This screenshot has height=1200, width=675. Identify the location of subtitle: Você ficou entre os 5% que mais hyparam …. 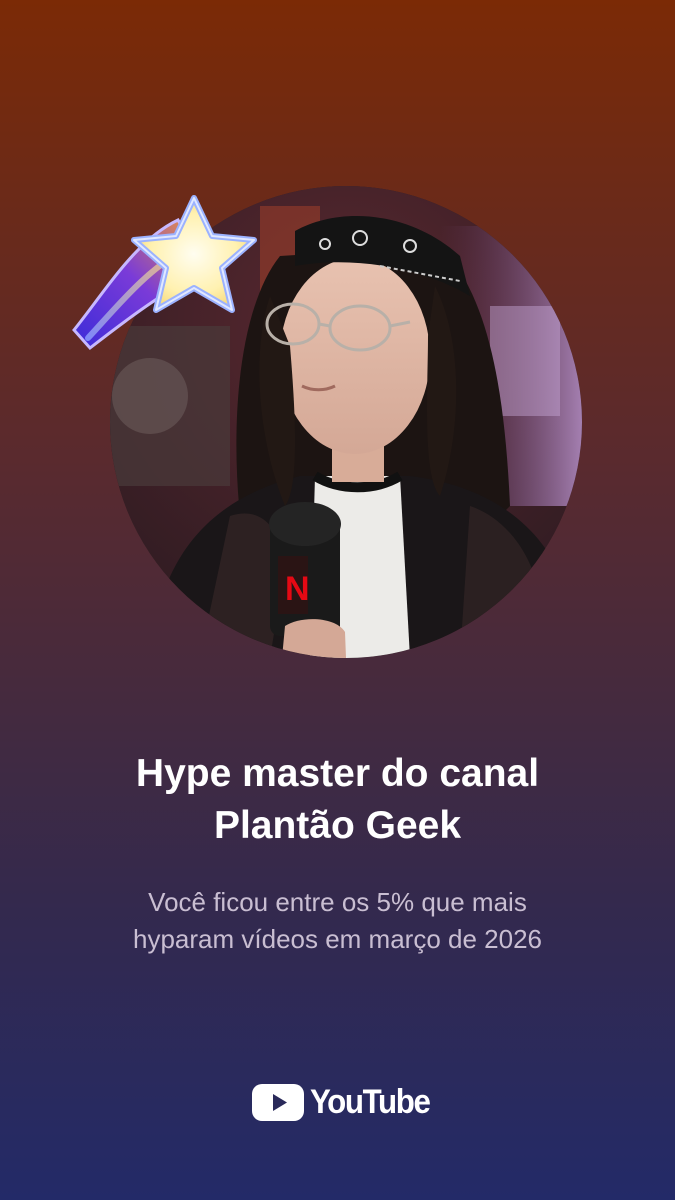
(337, 921).